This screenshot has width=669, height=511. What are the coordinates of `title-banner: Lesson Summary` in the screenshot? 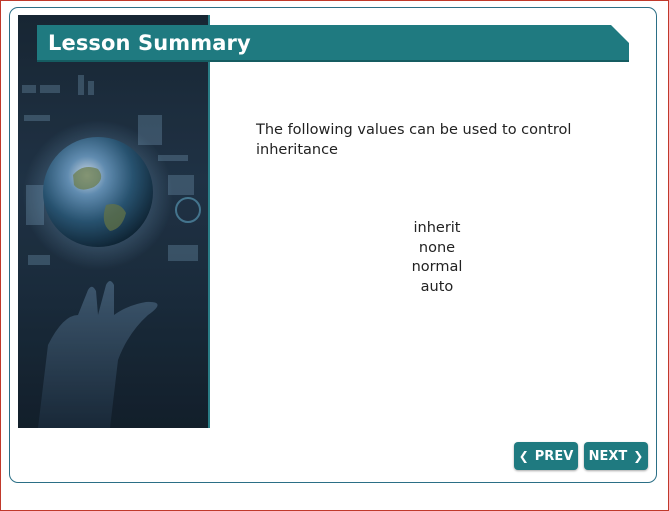 It's located at (333, 43).